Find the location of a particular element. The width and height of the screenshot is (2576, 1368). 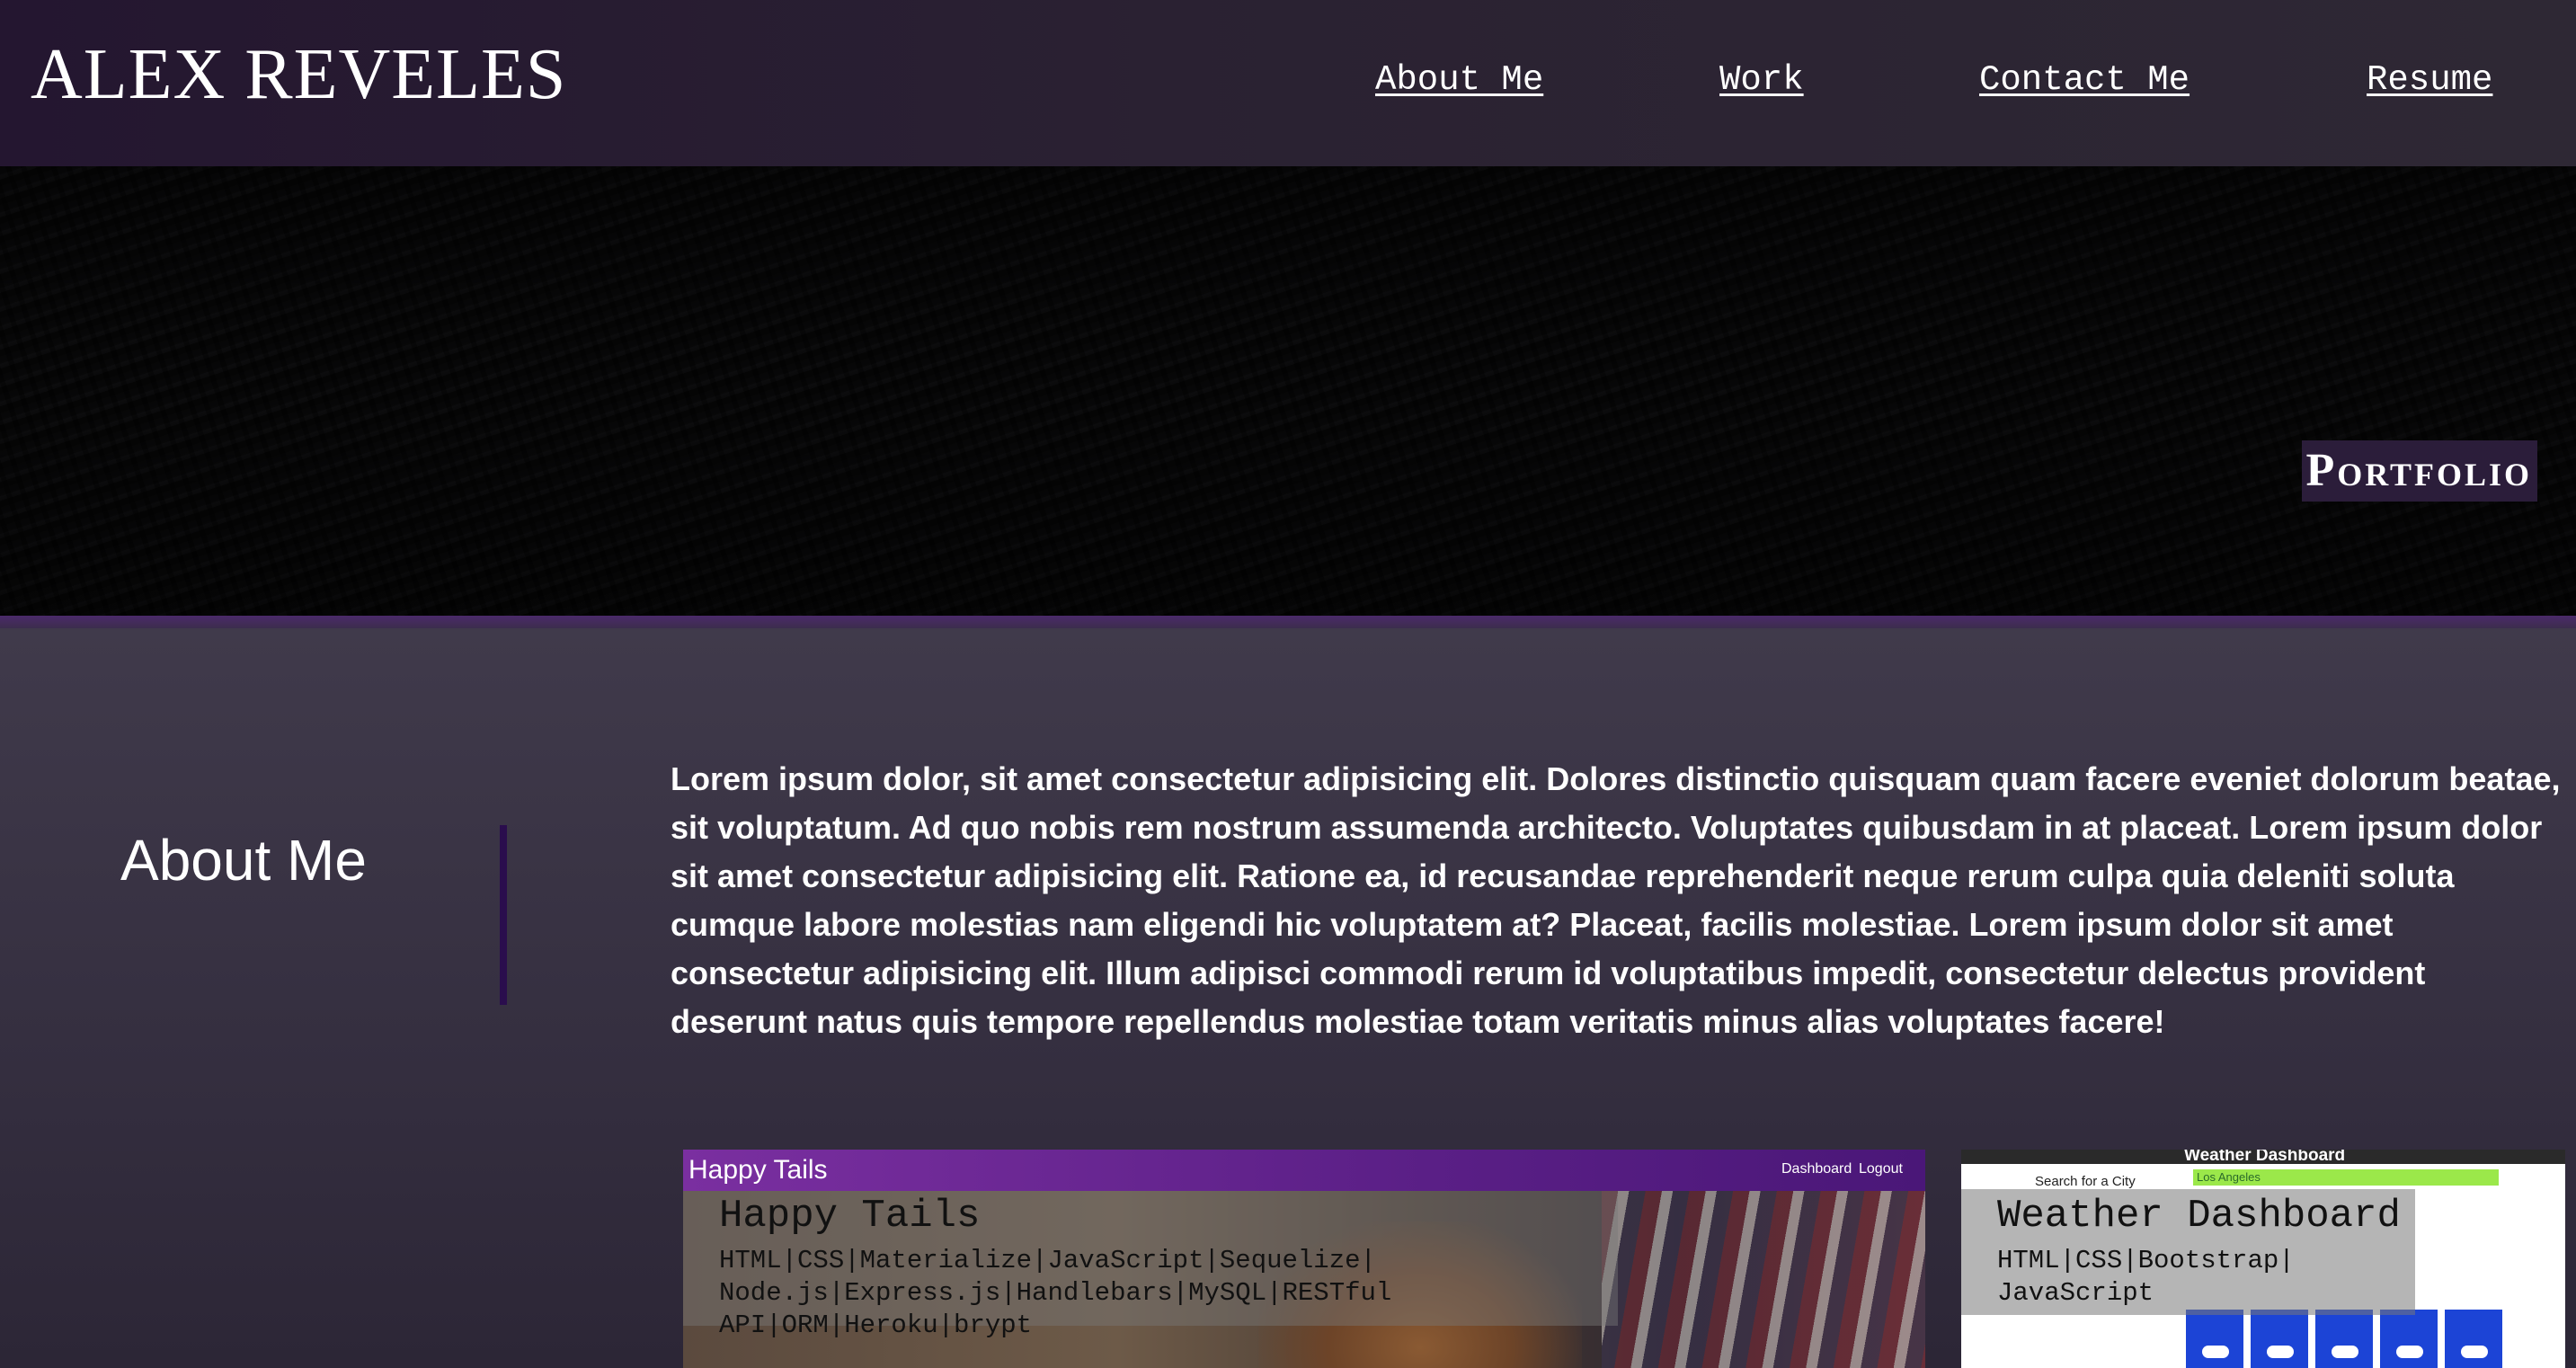

nav-about-me: About Me is located at coordinates (1459, 80).